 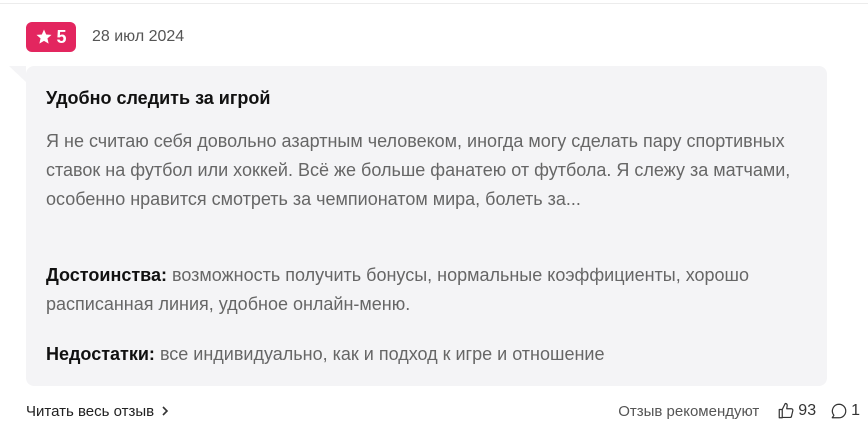 What do you see at coordinates (90, 411) in the screenshot?
I see `read-more-label: Читать весь отзыв` at bounding box center [90, 411].